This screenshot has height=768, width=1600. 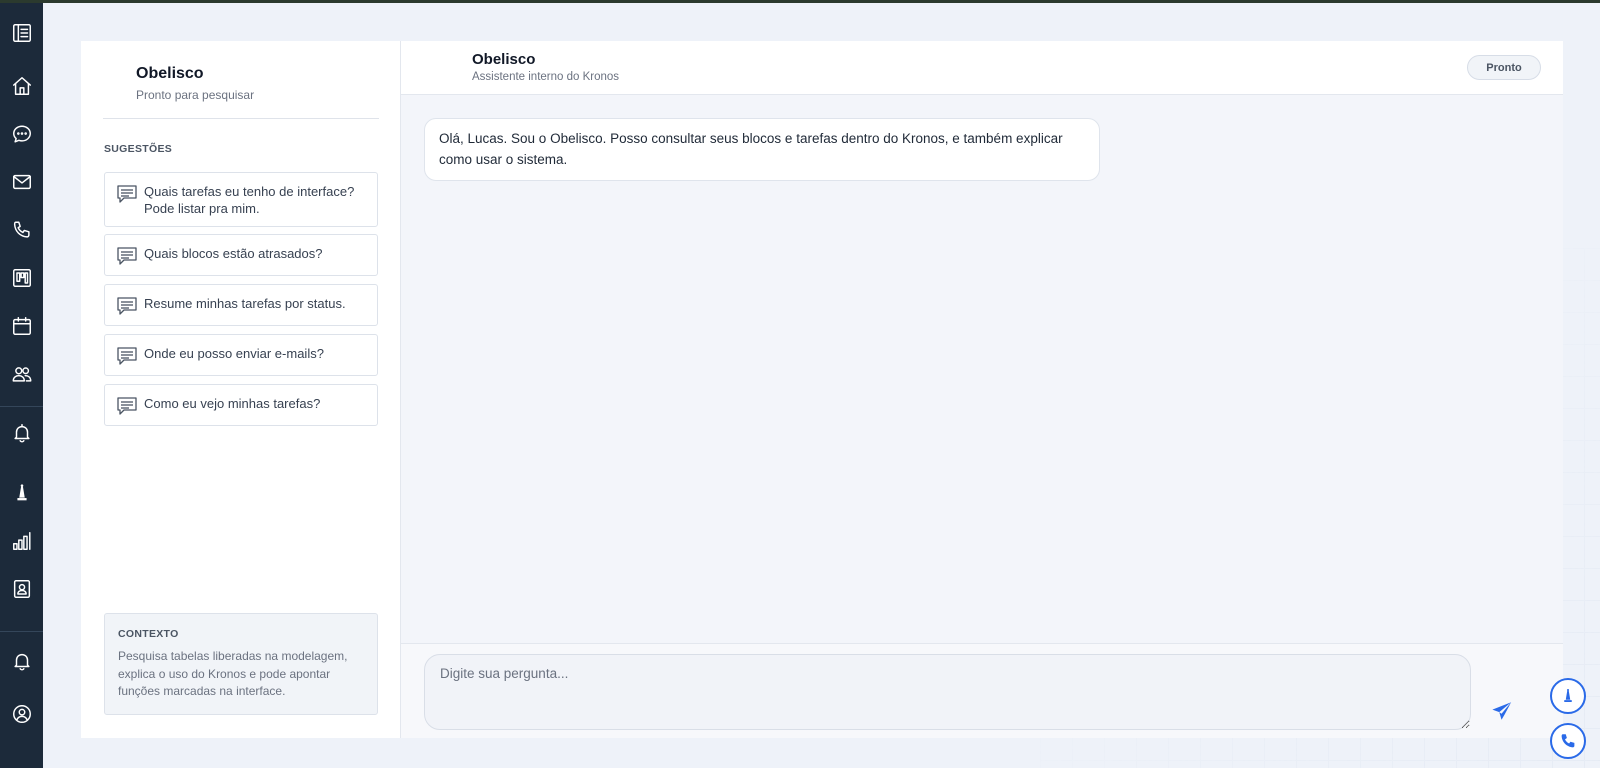 I want to click on home-icon, so click(x=22, y=86).